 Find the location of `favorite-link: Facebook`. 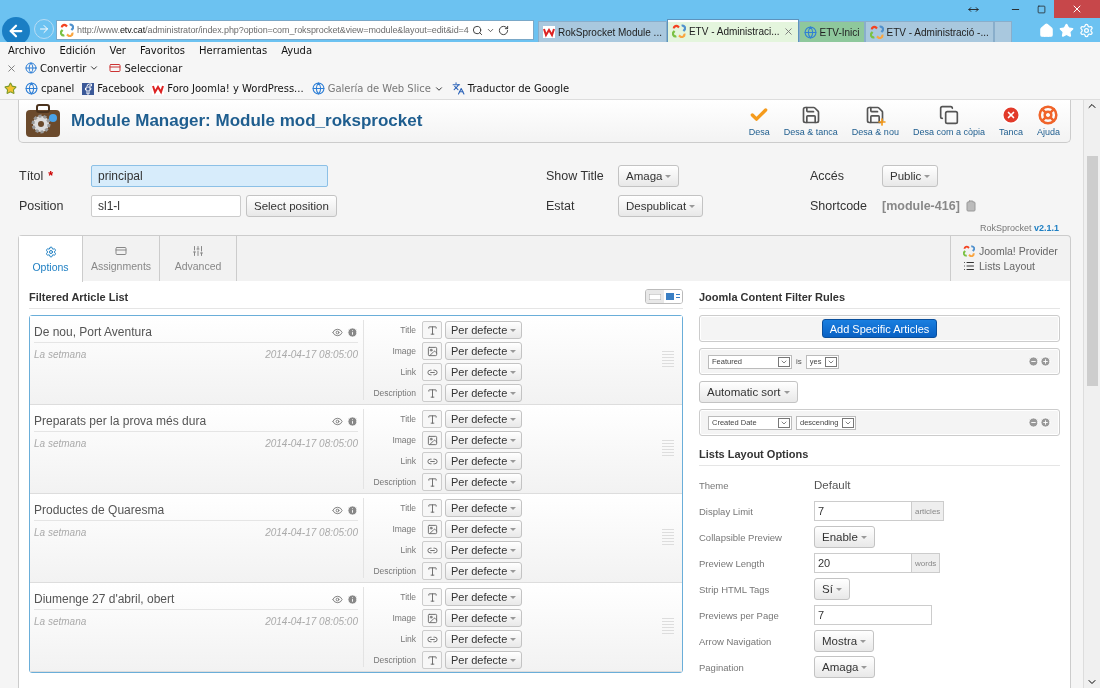

favorite-link: Facebook is located at coordinates (113, 88).